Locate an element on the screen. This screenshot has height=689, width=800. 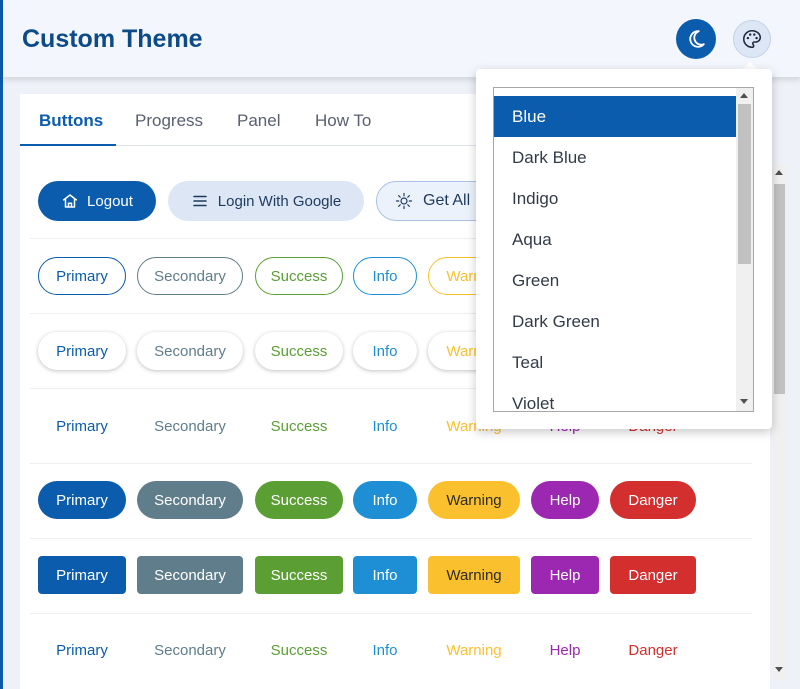
window-edge is located at coordinates (1, 344).